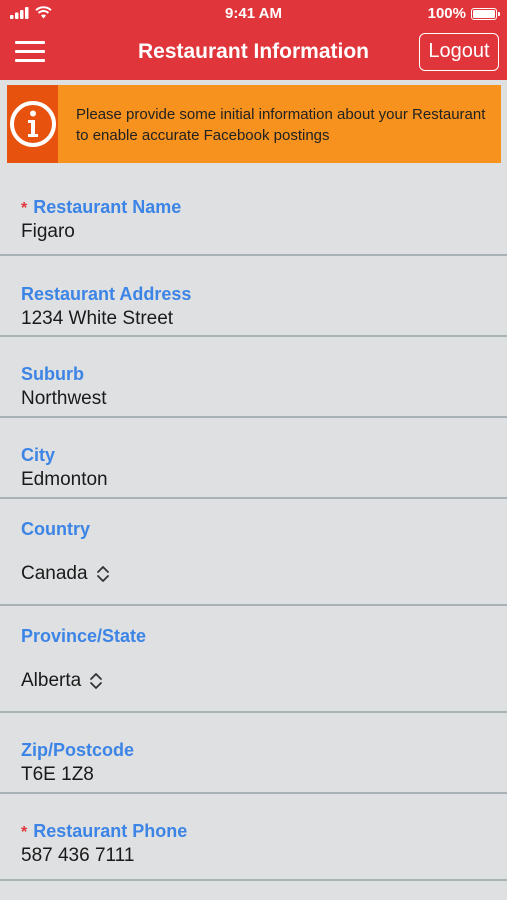 The width and height of the screenshot is (507, 900). What do you see at coordinates (38, 455) in the screenshot?
I see `city-label: City` at bounding box center [38, 455].